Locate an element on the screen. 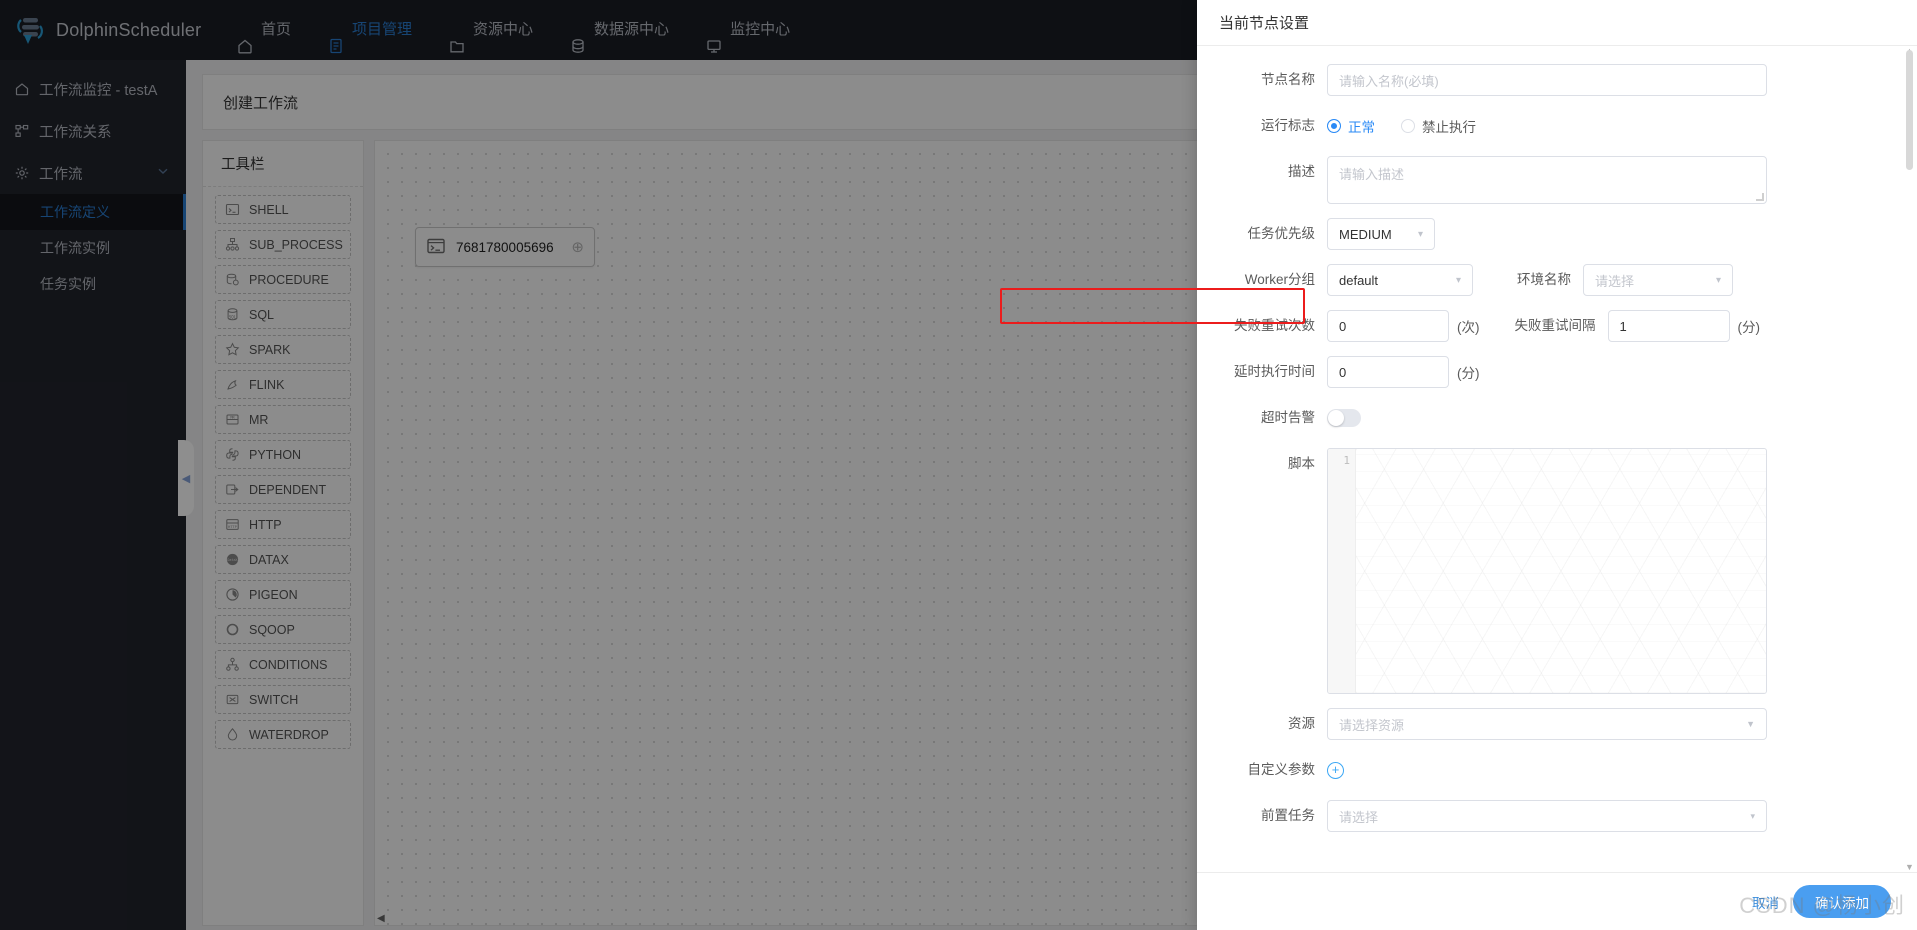 This screenshot has height=930, width=1917. database-icon is located at coordinates (578, 37).